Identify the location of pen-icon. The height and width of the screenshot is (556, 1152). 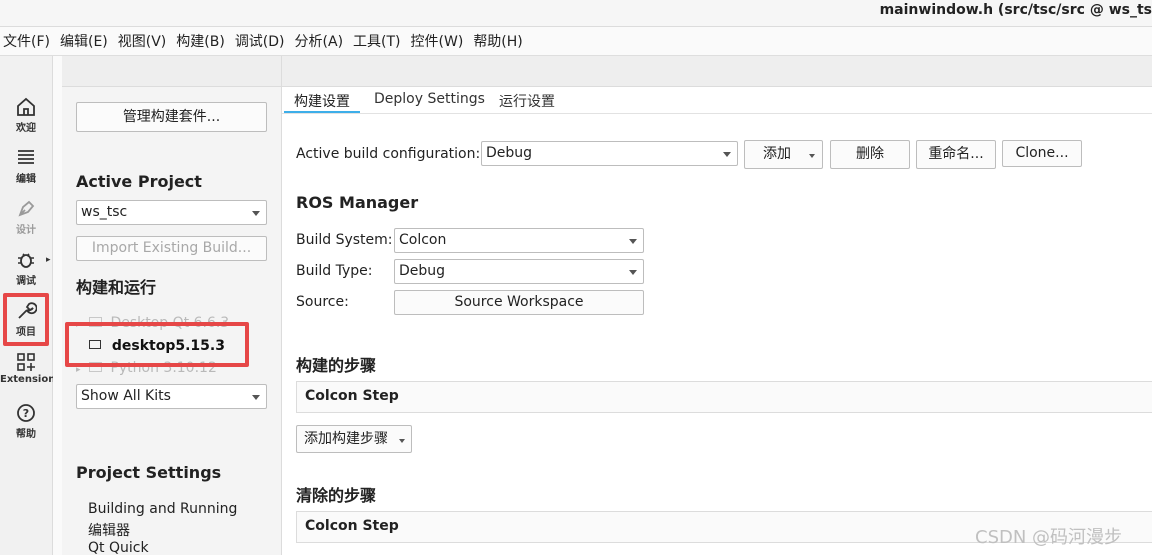
(26, 208).